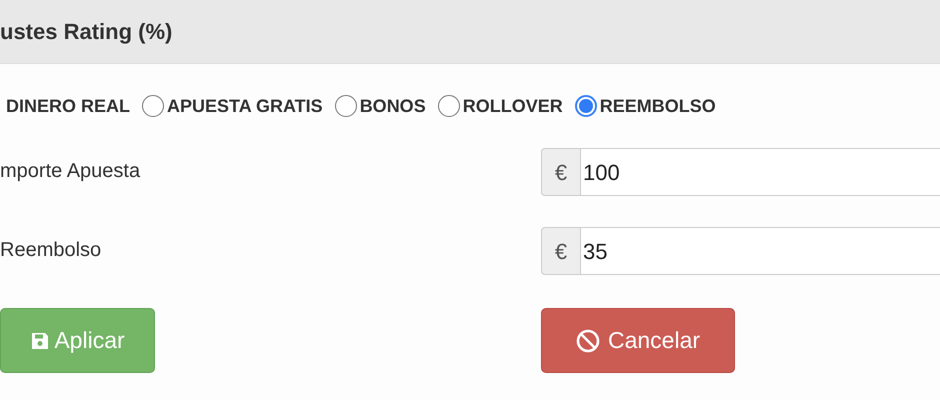 The height and width of the screenshot is (400, 940). What do you see at coordinates (638, 340) in the screenshot?
I see `cancel-button: Cancelar` at bounding box center [638, 340].